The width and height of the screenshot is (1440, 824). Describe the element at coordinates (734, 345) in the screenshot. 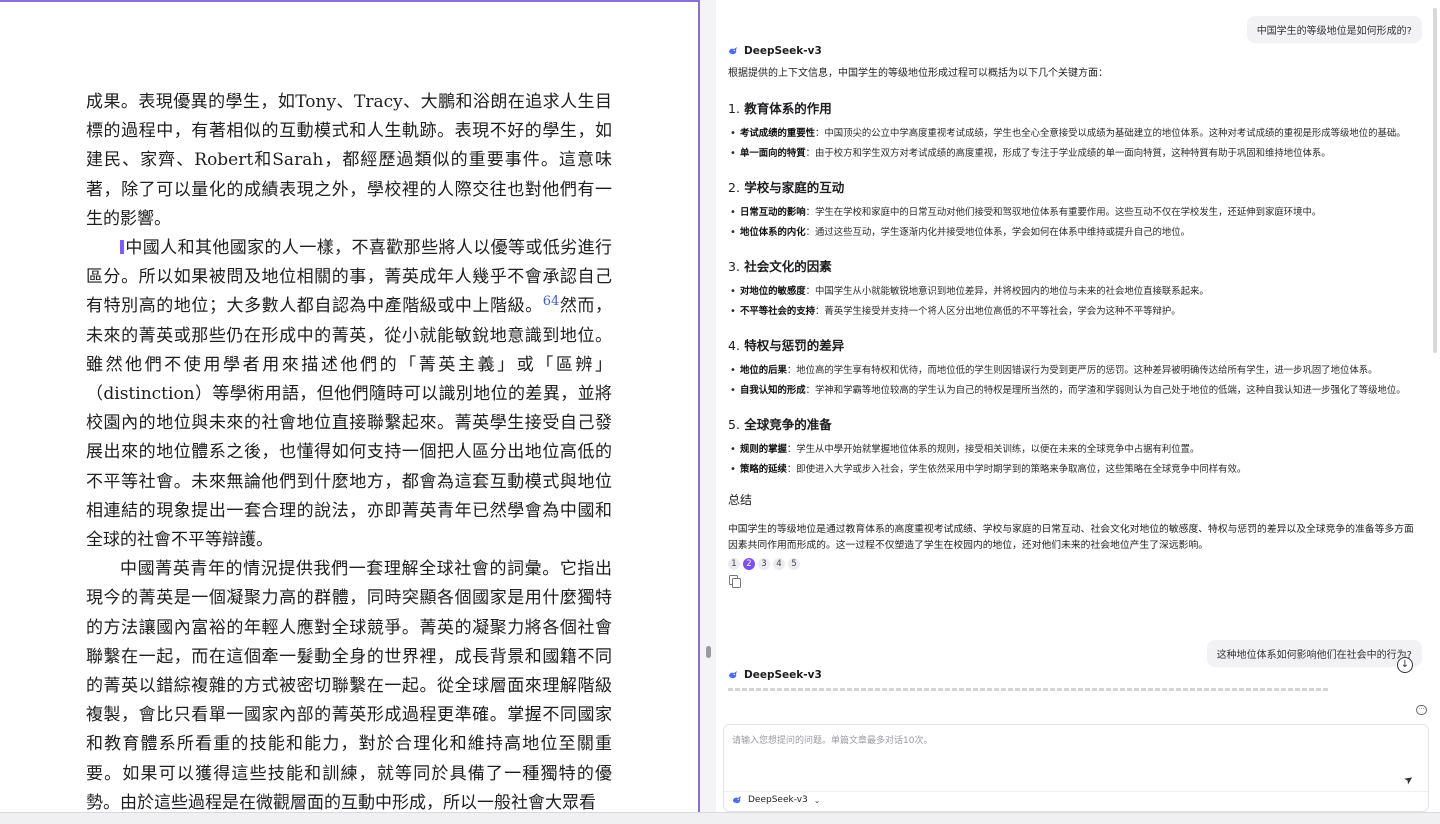

I see `section-number: 4.` at that location.